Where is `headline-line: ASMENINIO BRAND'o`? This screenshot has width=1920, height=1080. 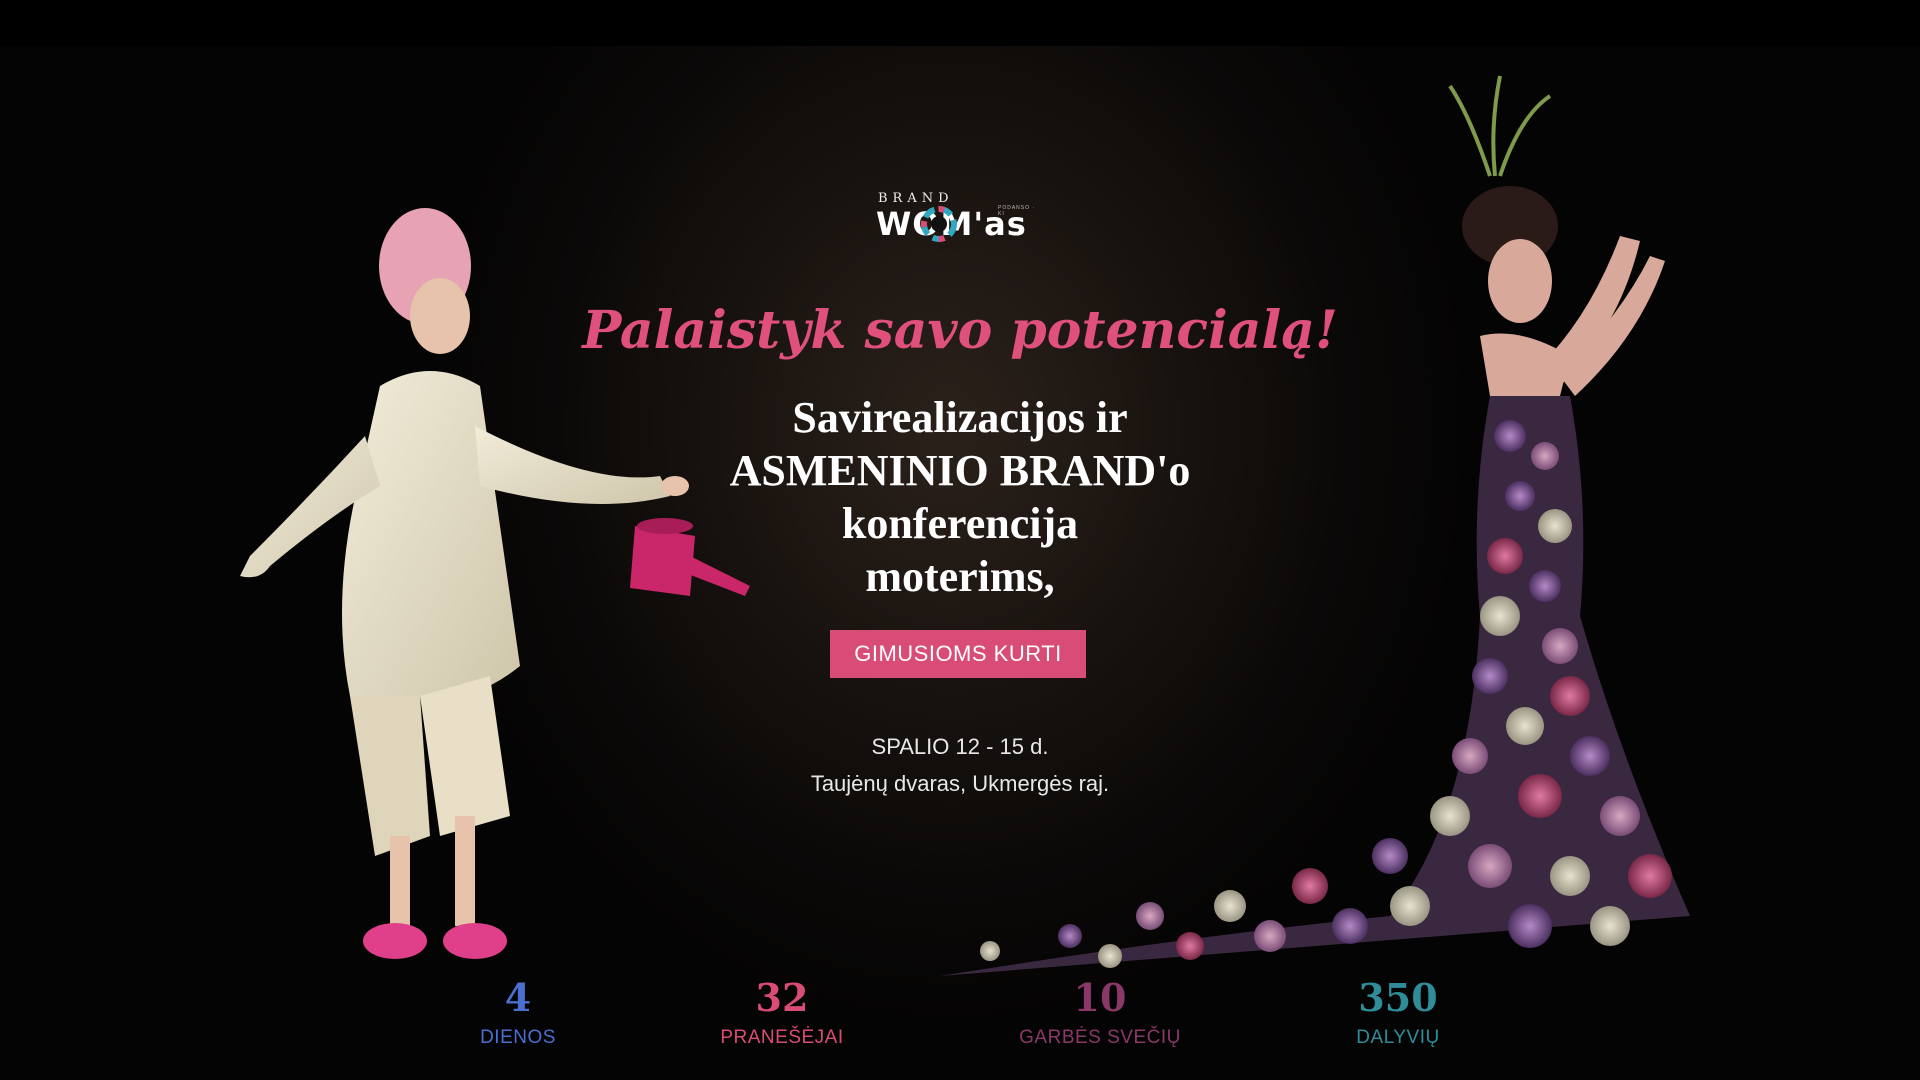
headline-line: ASMENINIO BRAND'o is located at coordinates (960, 470).